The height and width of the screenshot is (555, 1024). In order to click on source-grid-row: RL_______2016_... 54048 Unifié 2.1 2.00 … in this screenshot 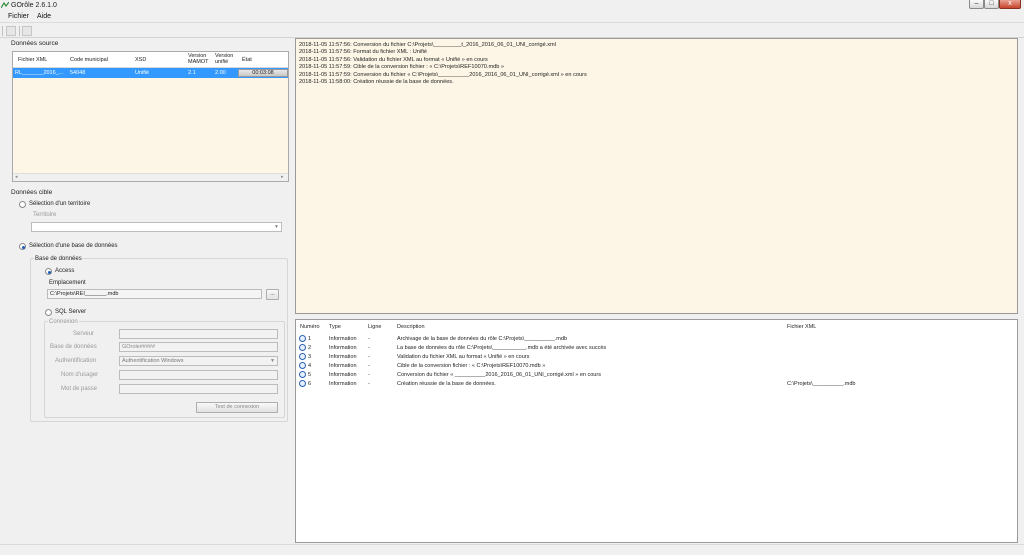, I will do `click(150, 73)`.